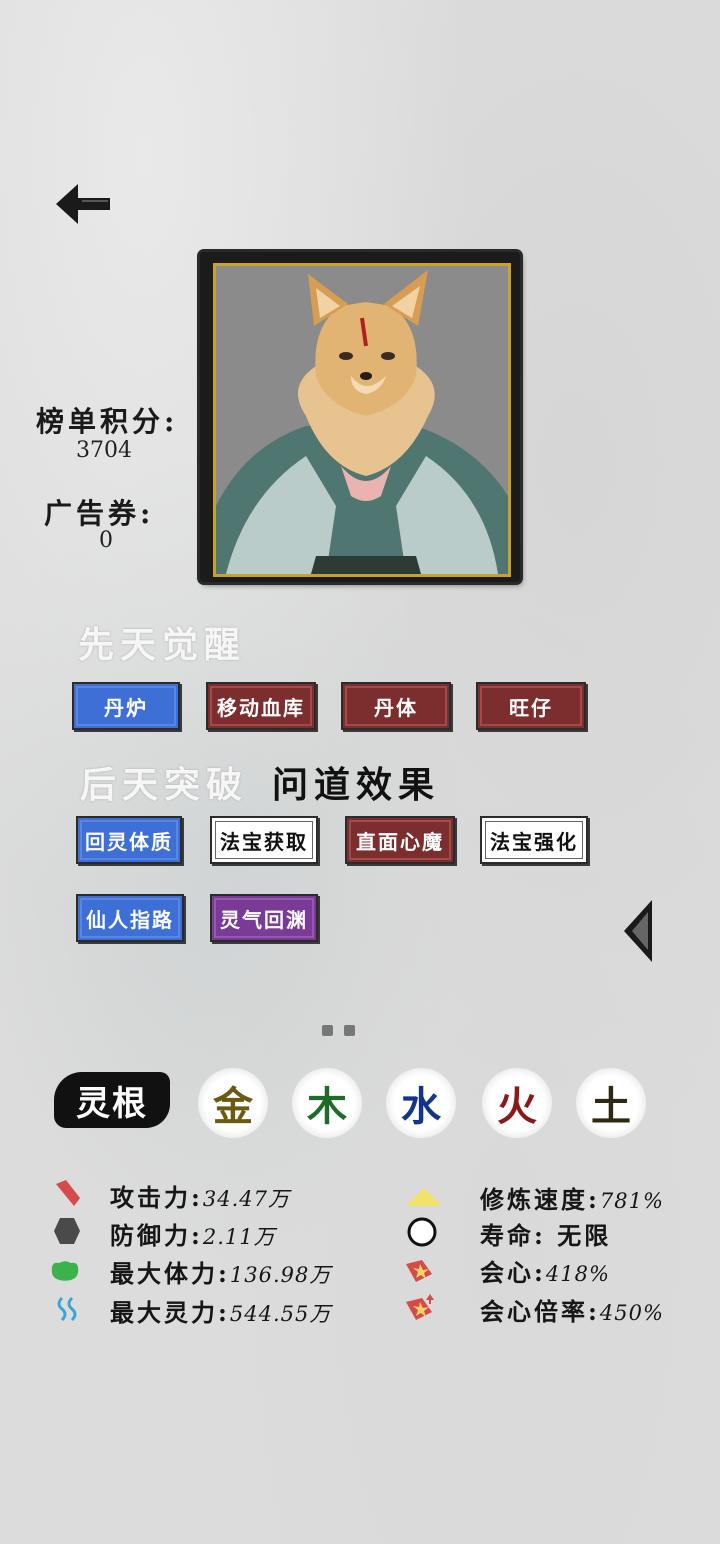 The height and width of the screenshot is (1544, 720). I want to click on character-portrait-frame, so click(360, 417).